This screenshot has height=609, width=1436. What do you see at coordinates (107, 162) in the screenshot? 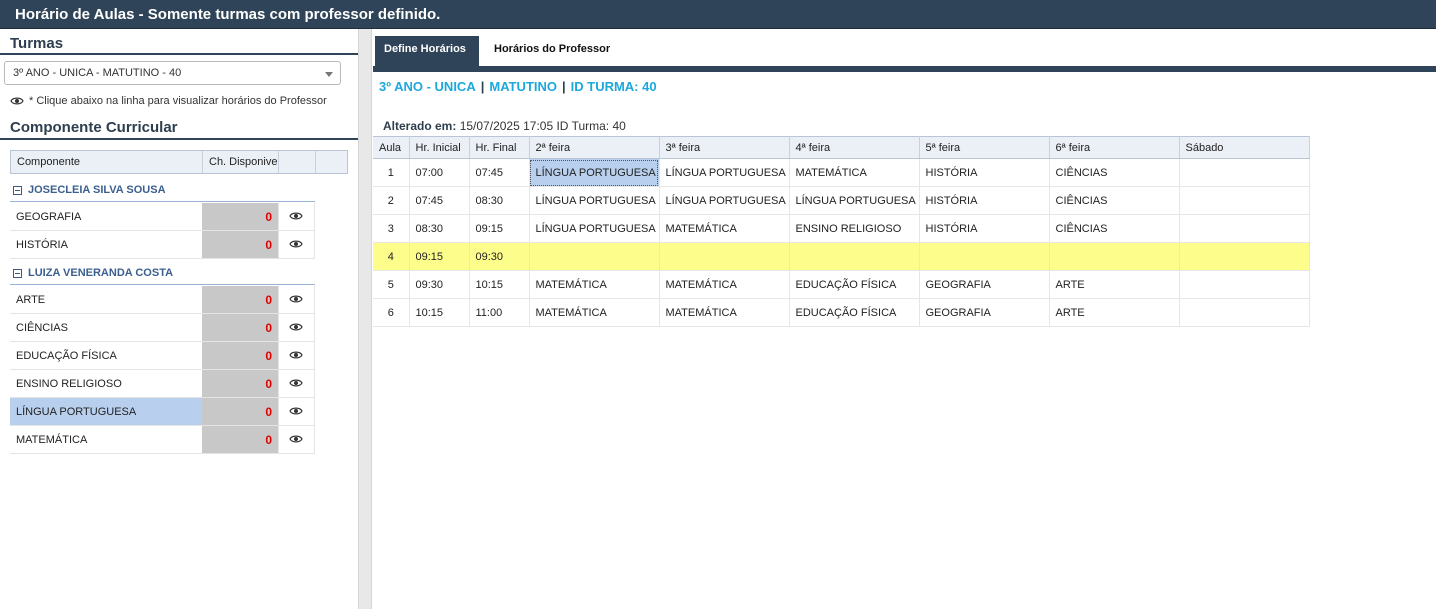
I see `col-componente: Componente` at bounding box center [107, 162].